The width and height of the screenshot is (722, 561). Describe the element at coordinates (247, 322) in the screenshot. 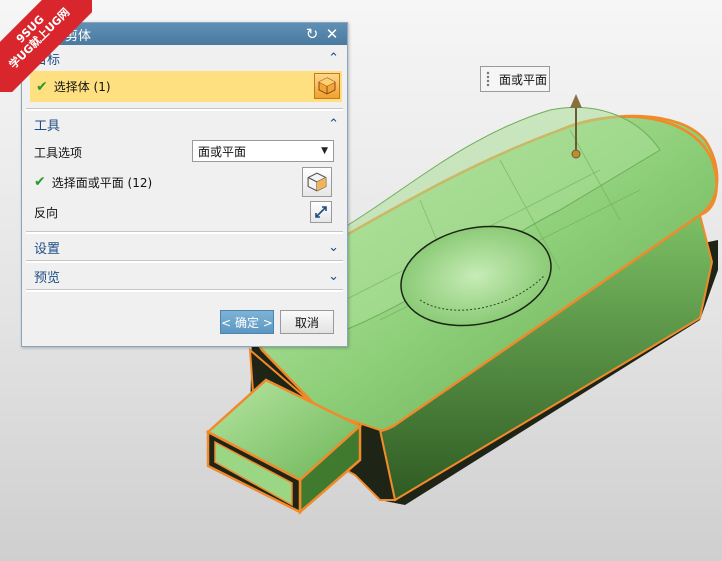

I see `ok-button: < 确定 >` at that location.